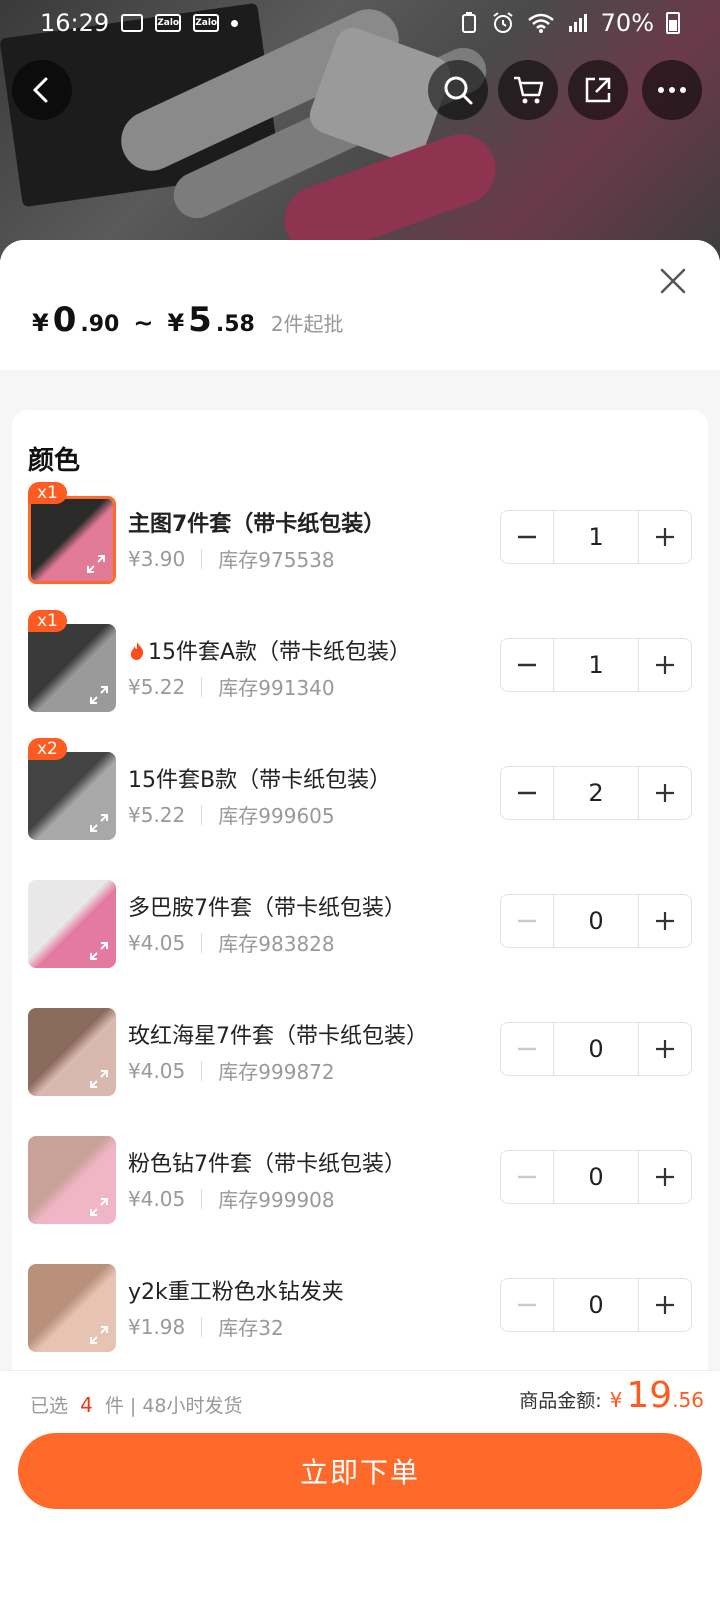 The width and height of the screenshot is (720, 1600). Describe the element at coordinates (157, 558) in the screenshot. I see `sku-price: ¥3.90` at that location.